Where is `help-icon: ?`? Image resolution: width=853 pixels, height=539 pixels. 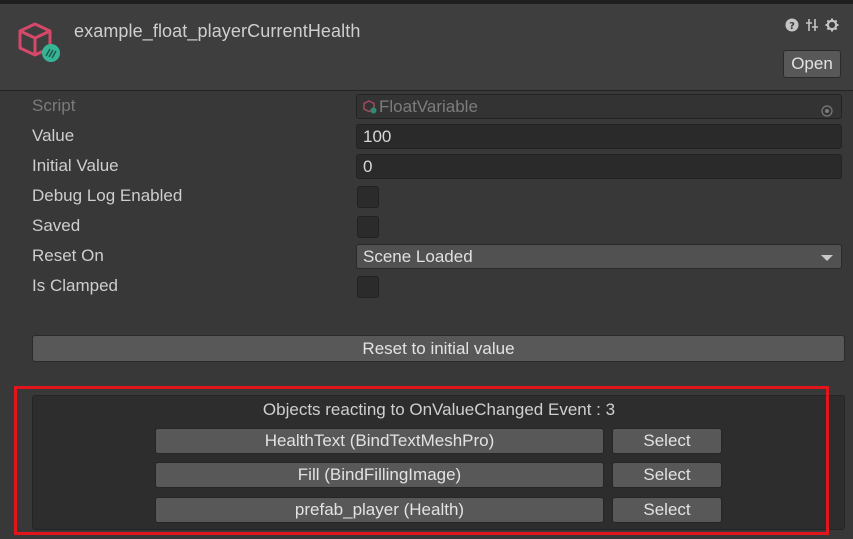 help-icon: ? is located at coordinates (792, 25).